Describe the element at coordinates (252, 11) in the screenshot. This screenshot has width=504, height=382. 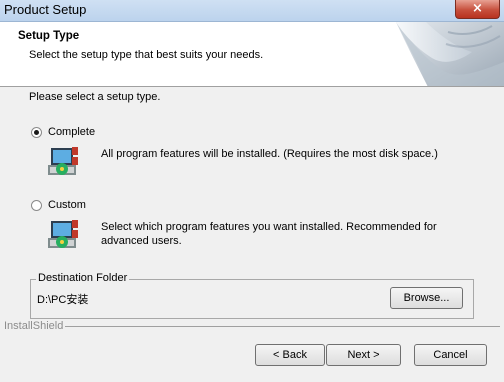
I see `title-bar: Product Setup ×` at that location.